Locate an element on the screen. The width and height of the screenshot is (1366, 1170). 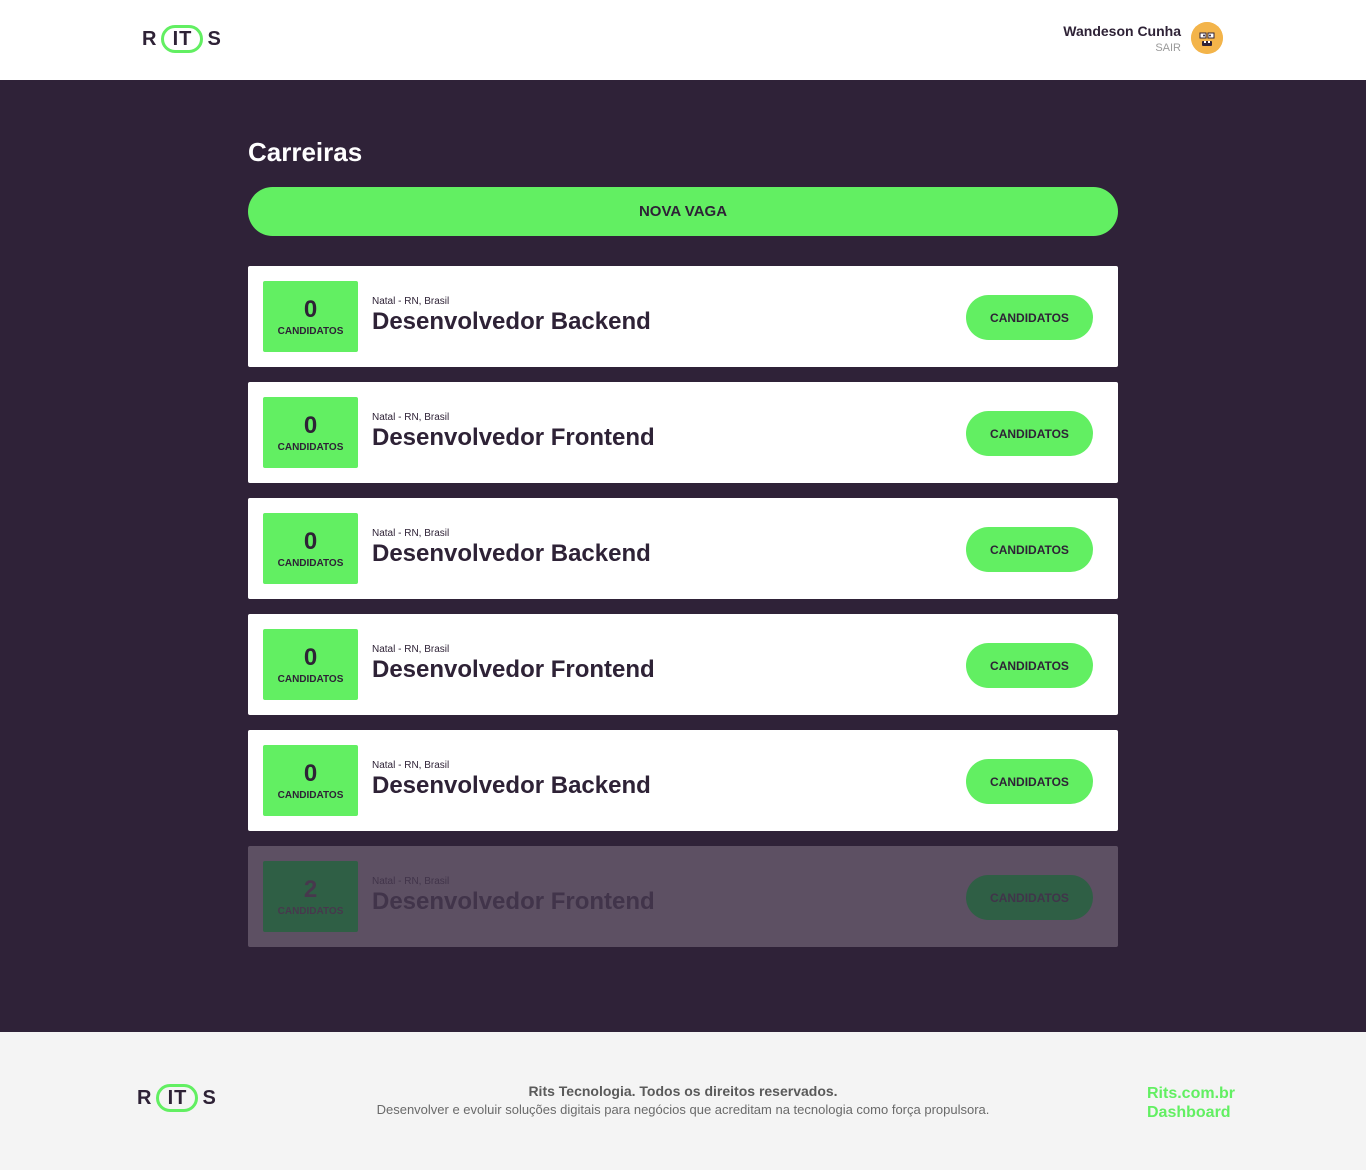
rits-logo: R IT S is located at coordinates (182, 39).